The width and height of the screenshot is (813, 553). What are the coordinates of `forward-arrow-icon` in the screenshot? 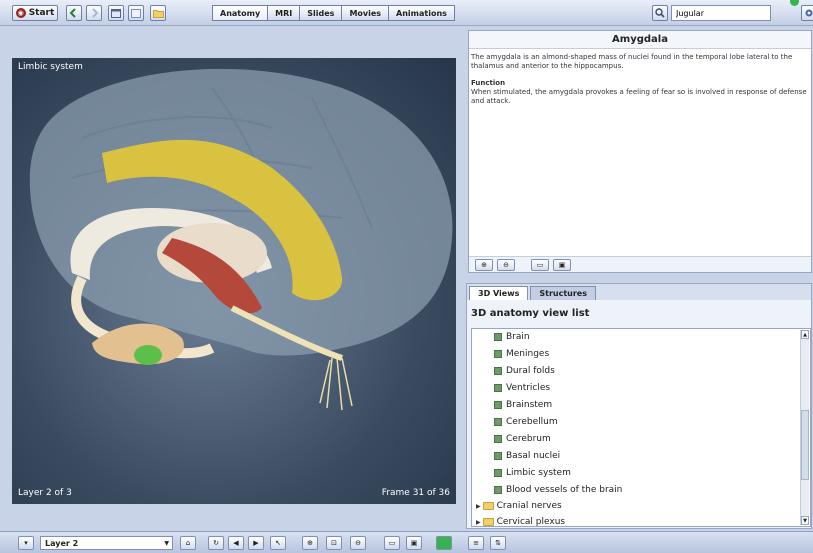 It's located at (94, 13).